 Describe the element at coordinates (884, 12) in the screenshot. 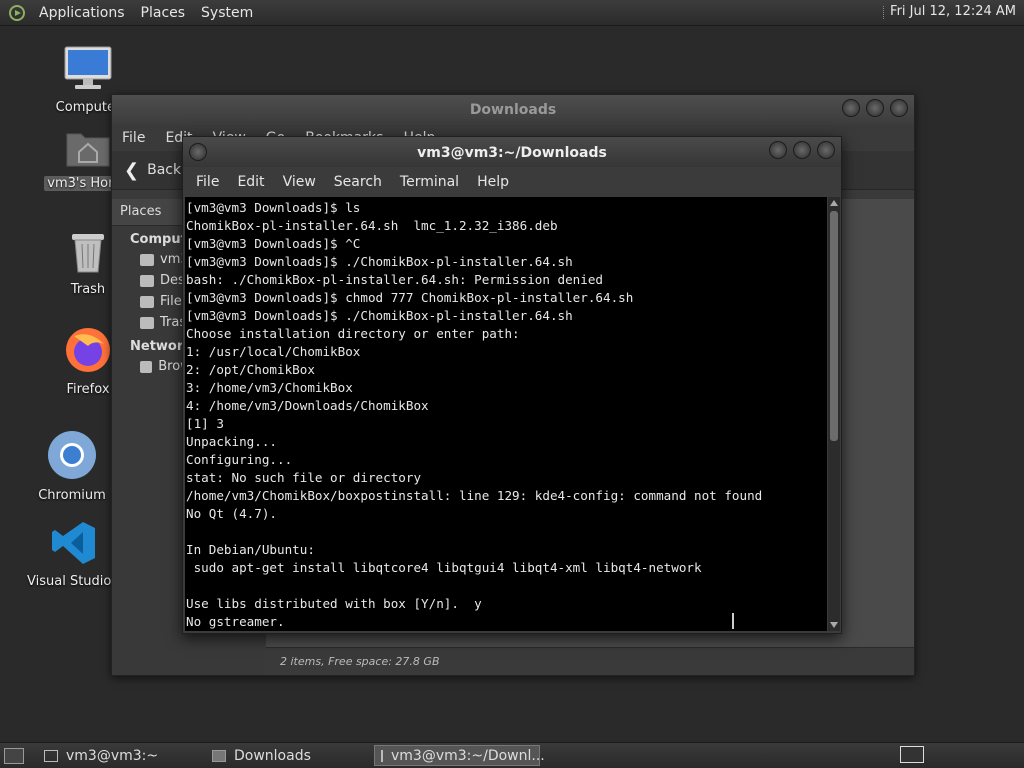

I see `panel-separator` at that location.